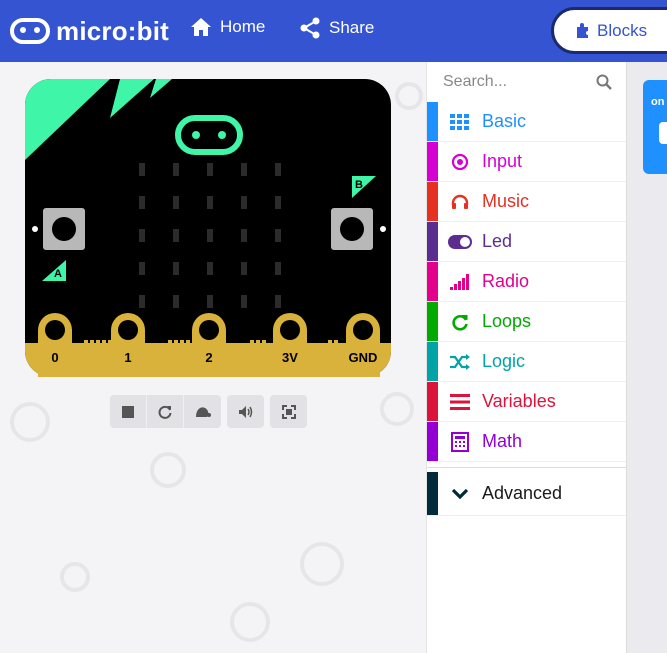 This screenshot has height=653, width=667. I want to click on category-label: Led, so click(497, 241).